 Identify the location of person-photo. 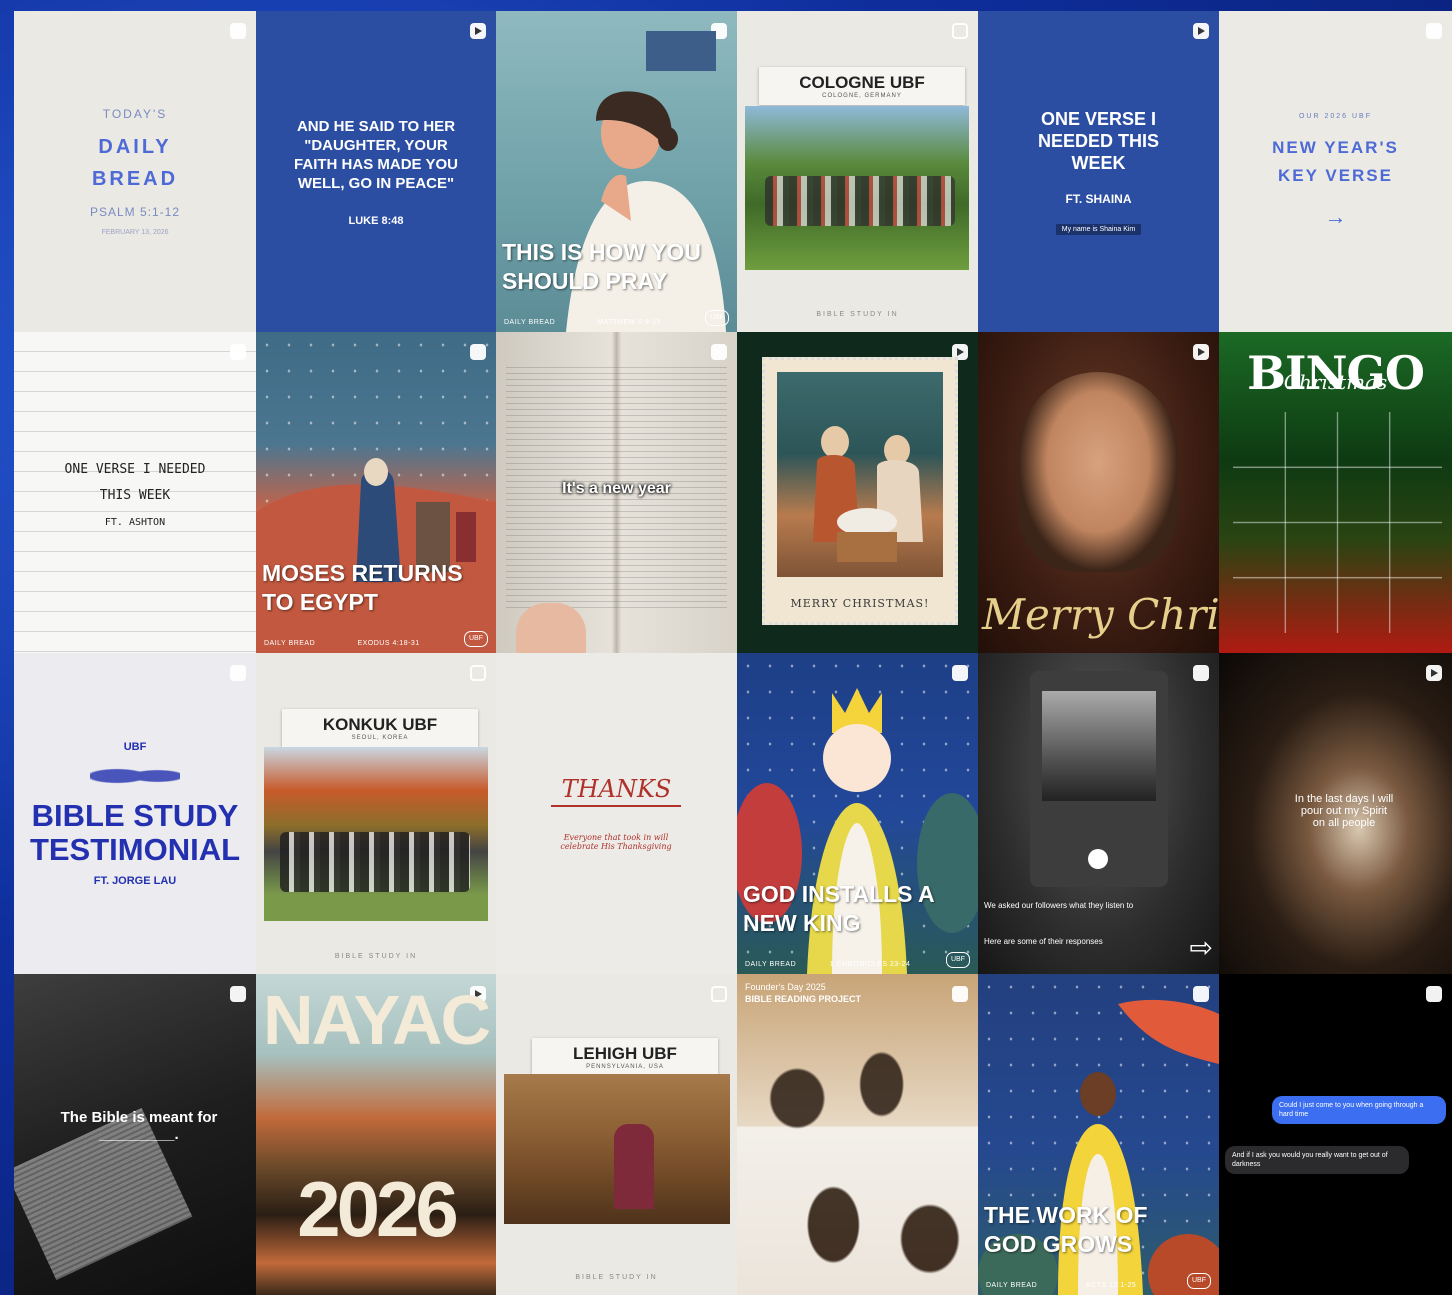
(1098, 472).